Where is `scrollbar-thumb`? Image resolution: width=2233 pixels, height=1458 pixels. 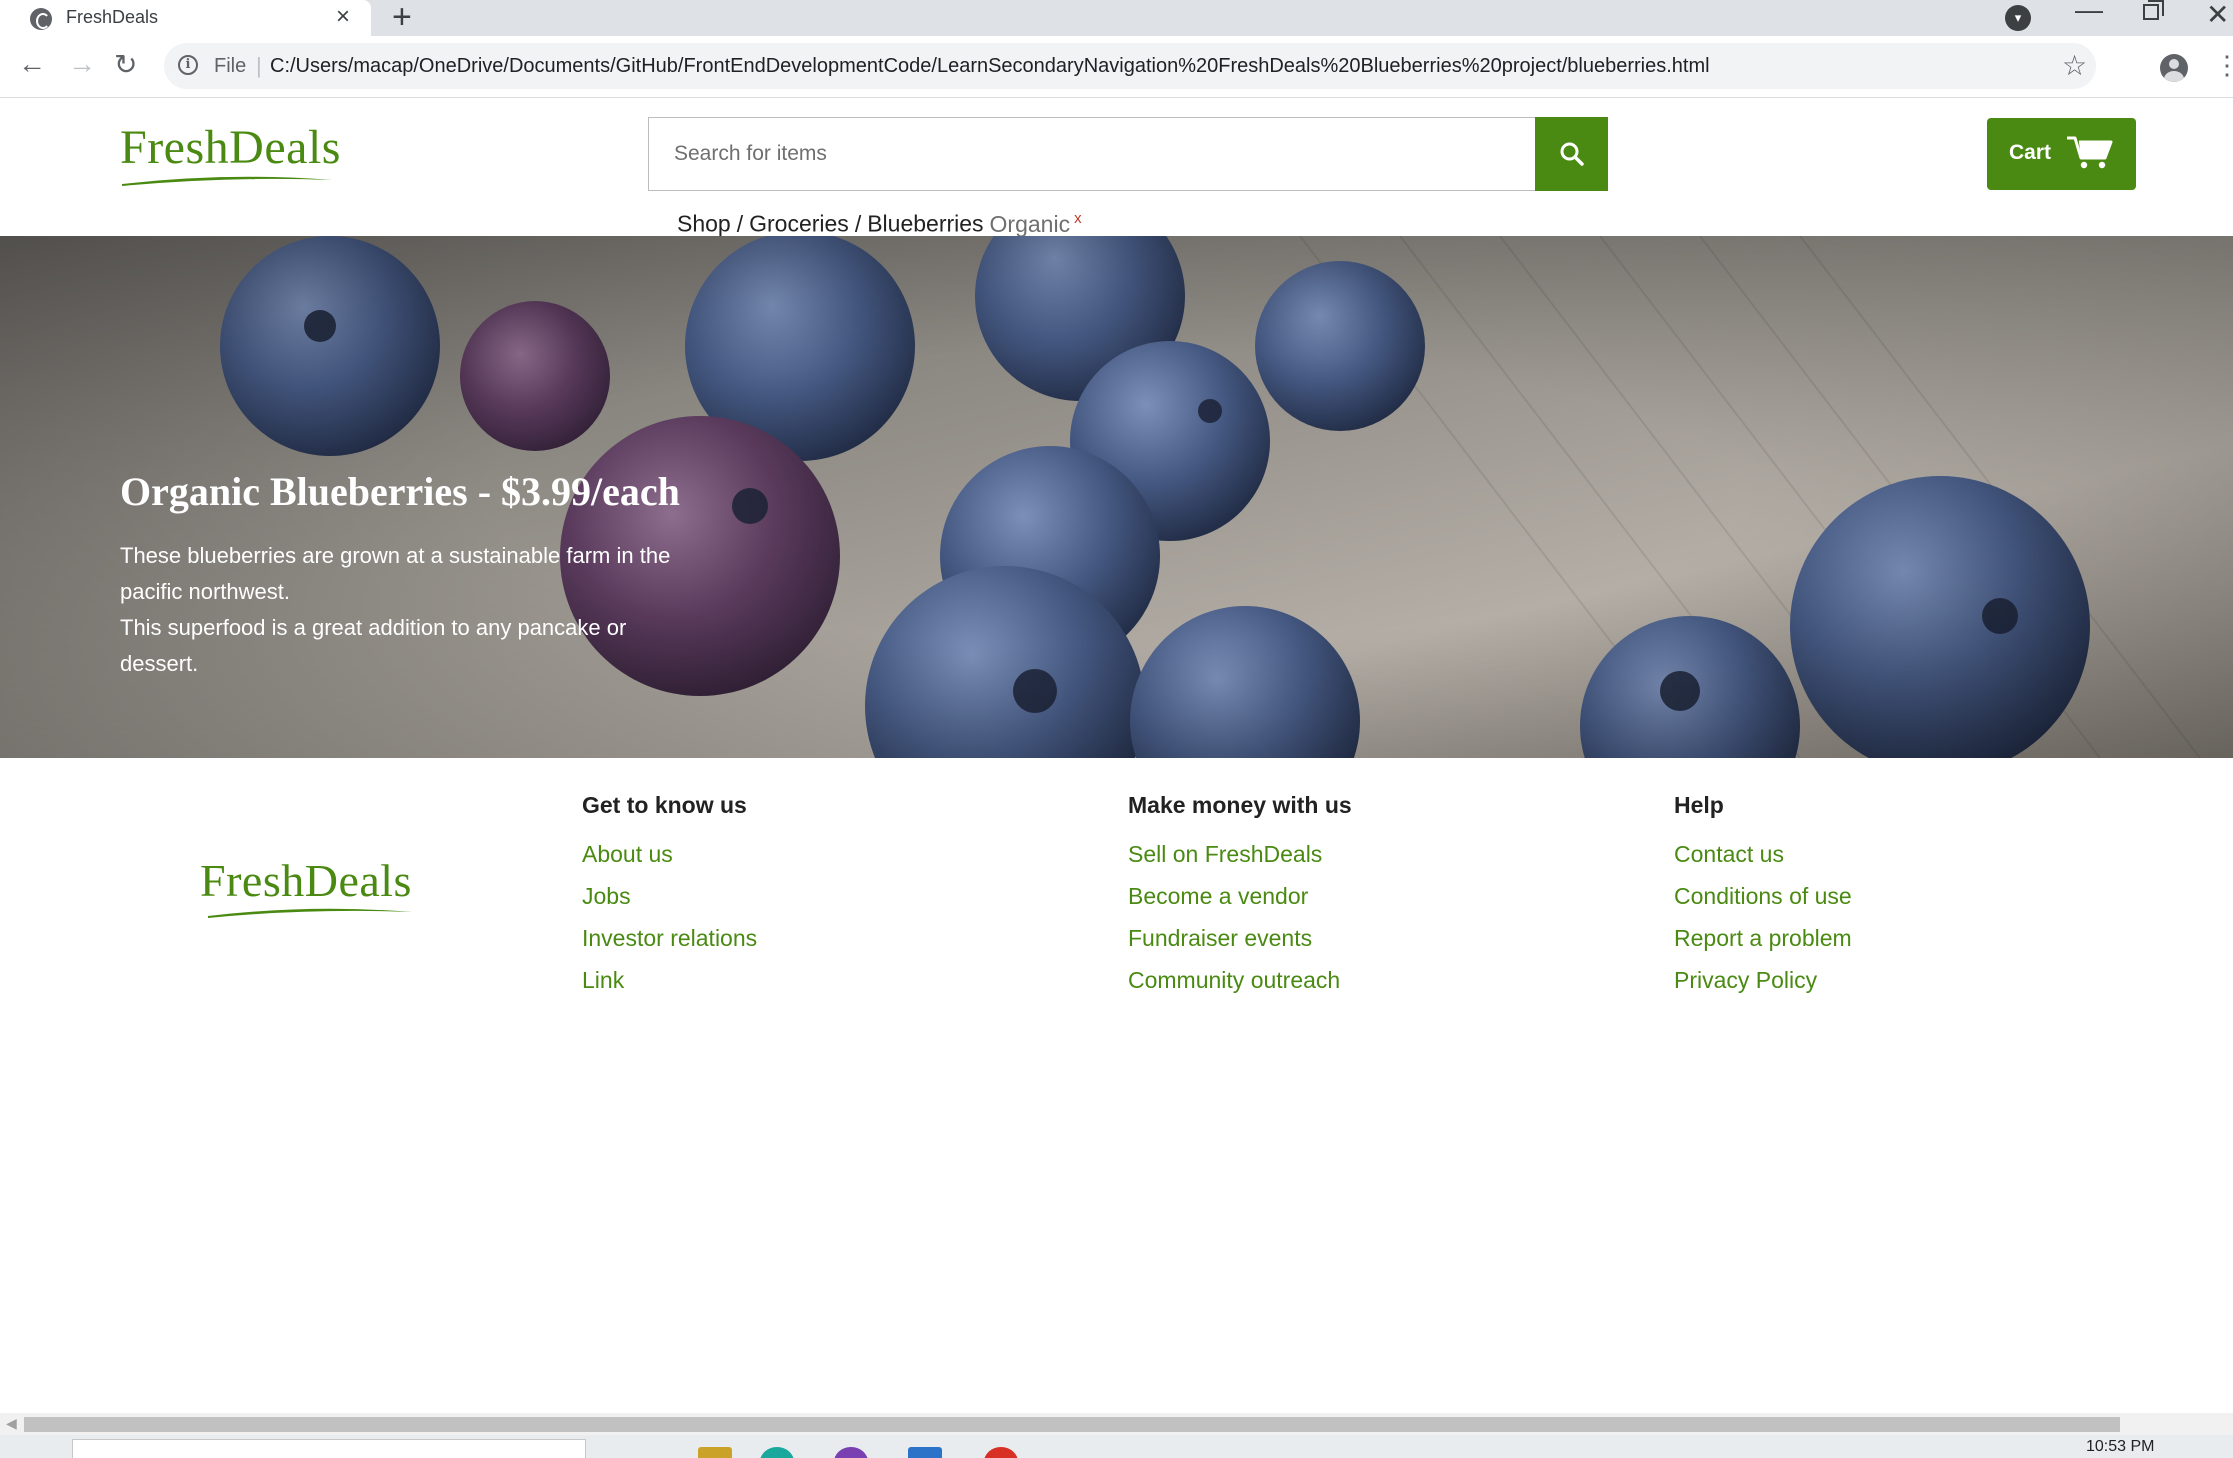 scrollbar-thumb is located at coordinates (1072, 1424).